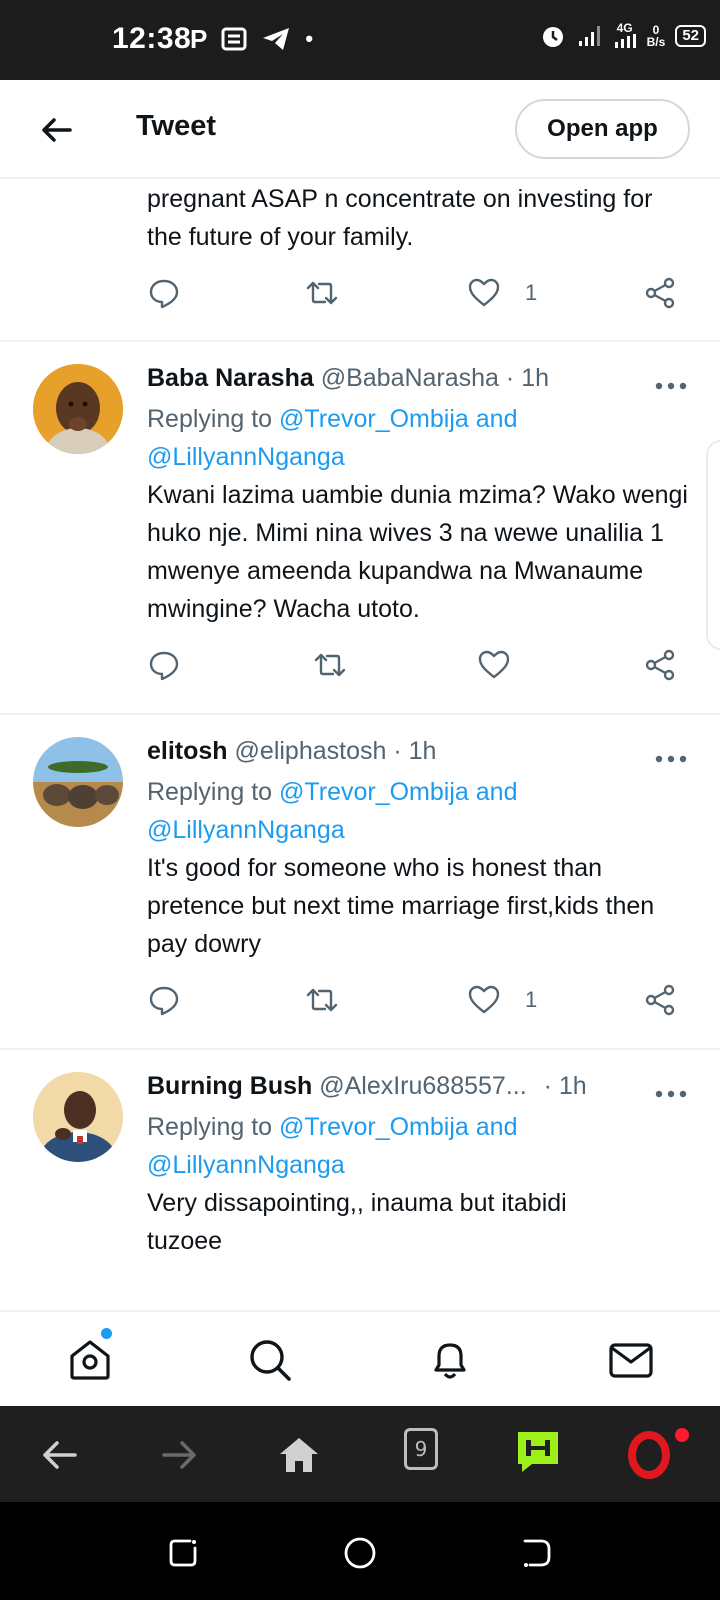  I want to click on tabs-count-button: 9, so click(421, 1449).